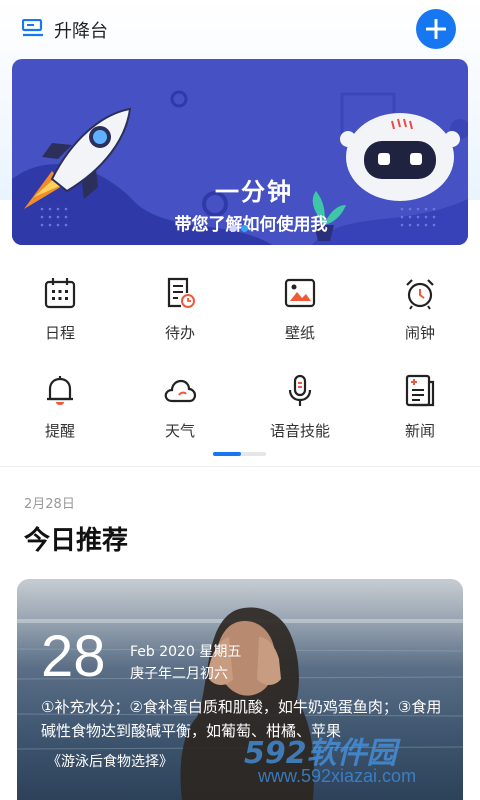 This screenshot has width=480, height=800. Describe the element at coordinates (179, 674) in the screenshot. I see `card-lunar-date: 庚子年二月初六` at that location.